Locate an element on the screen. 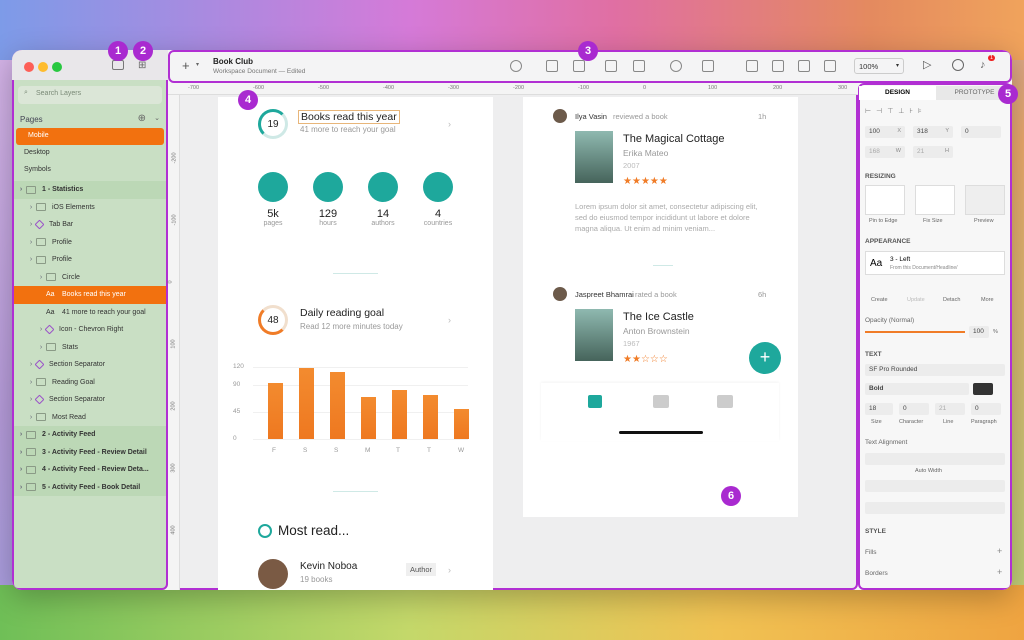 This screenshot has width=1024, height=640. layer-row: › 5 - Activity Feed - Book Detail is located at coordinates (90, 487).